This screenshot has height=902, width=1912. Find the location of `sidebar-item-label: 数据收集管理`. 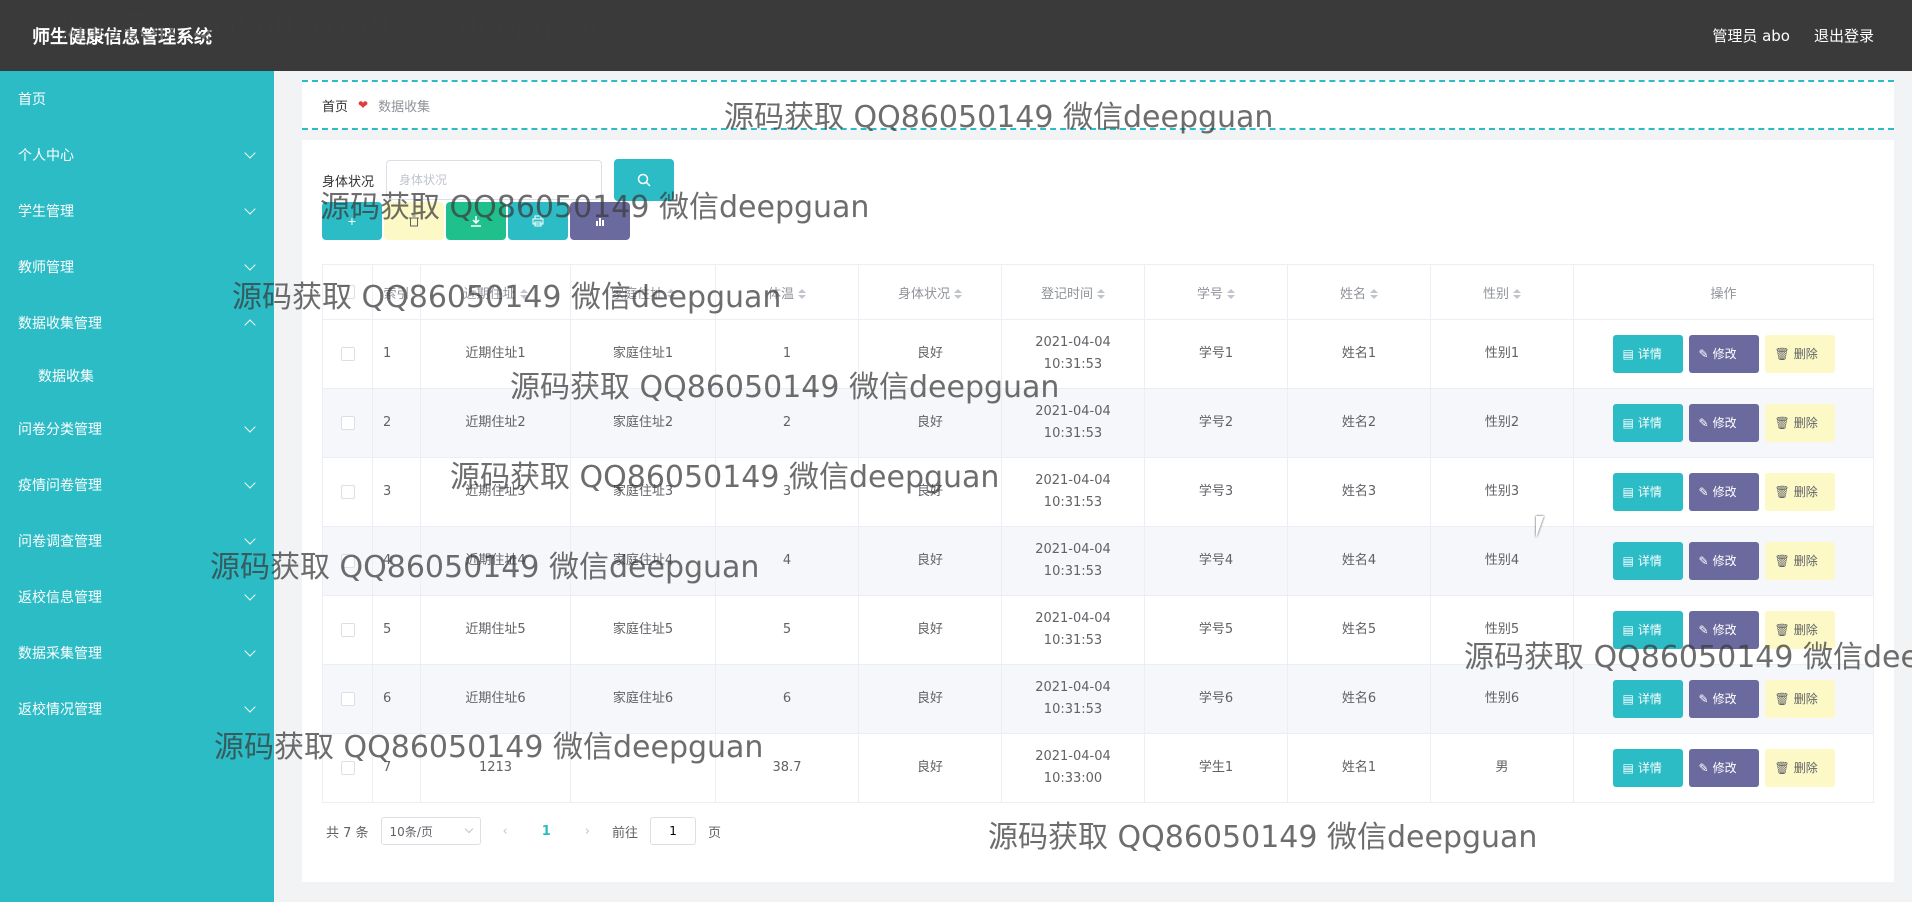

sidebar-item-label: 数据收集管理 is located at coordinates (60, 324).